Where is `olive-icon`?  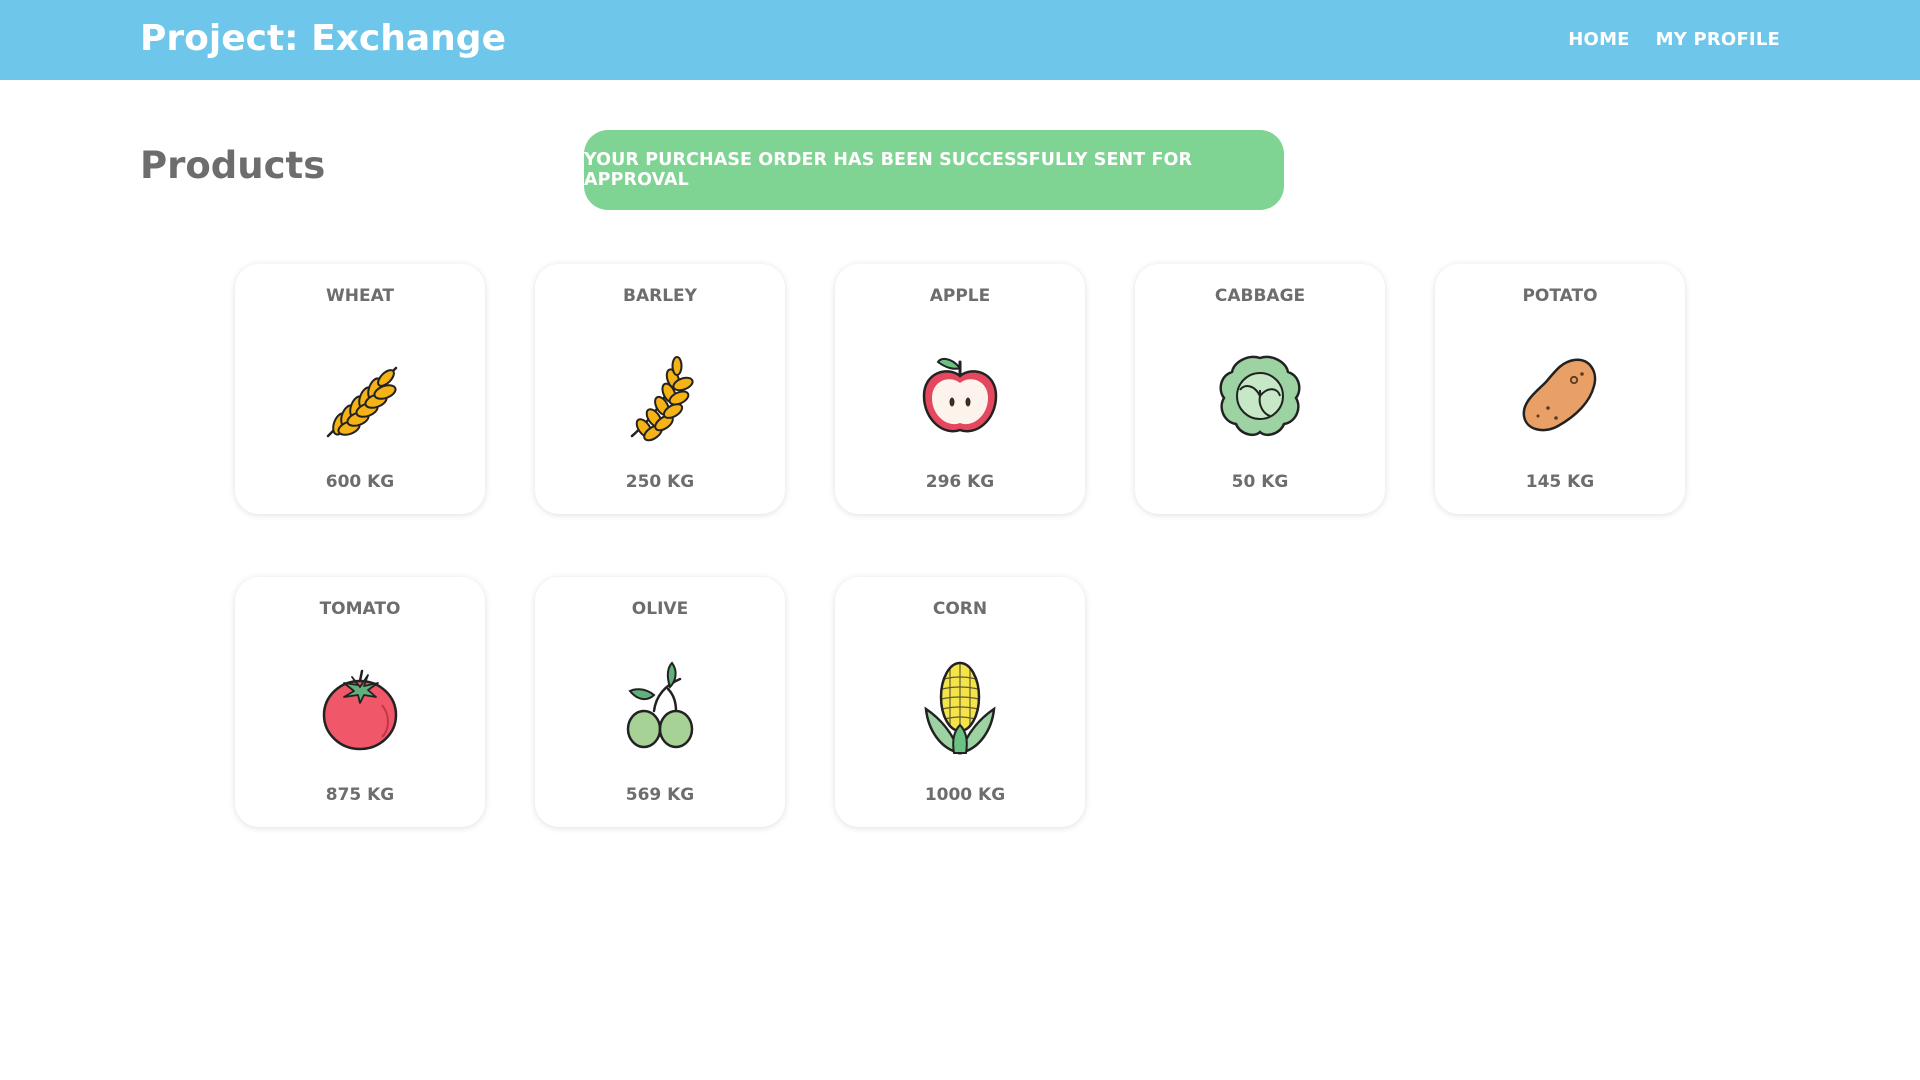 olive-icon is located at coordinates (660, 705).